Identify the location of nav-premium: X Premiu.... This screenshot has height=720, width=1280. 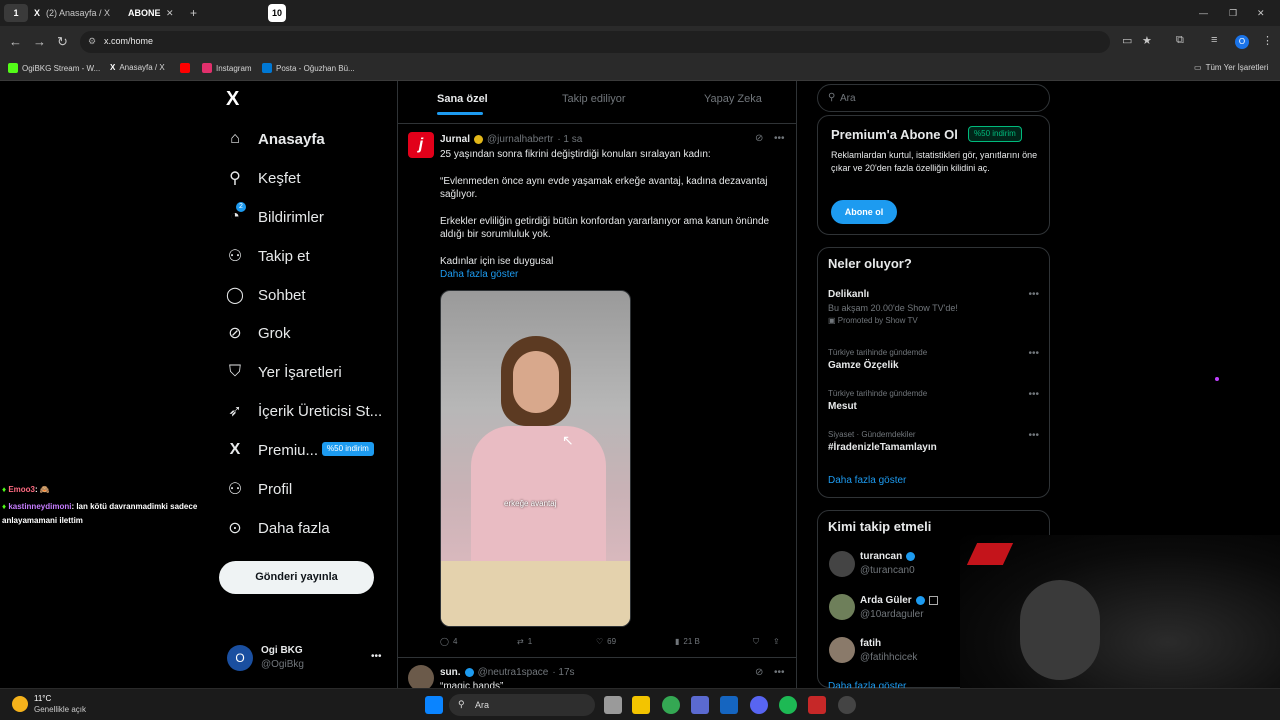
(272, 450).